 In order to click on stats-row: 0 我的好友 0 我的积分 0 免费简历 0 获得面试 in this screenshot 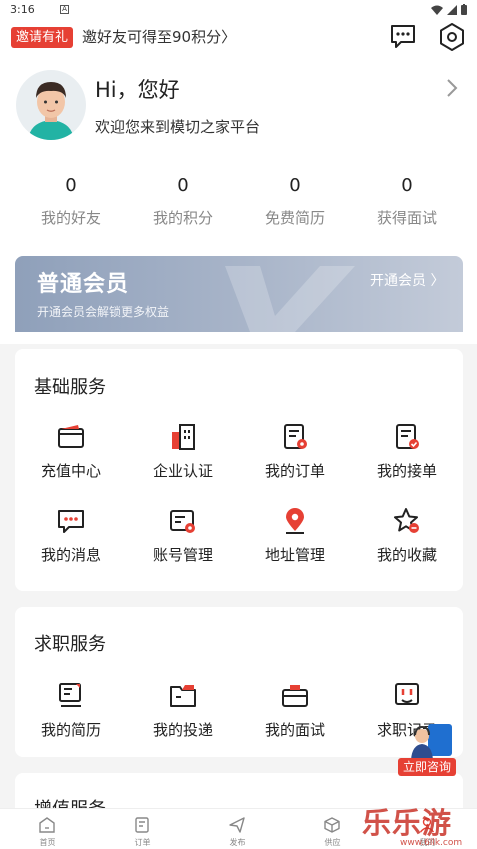, I will do `click(239, 200)`.